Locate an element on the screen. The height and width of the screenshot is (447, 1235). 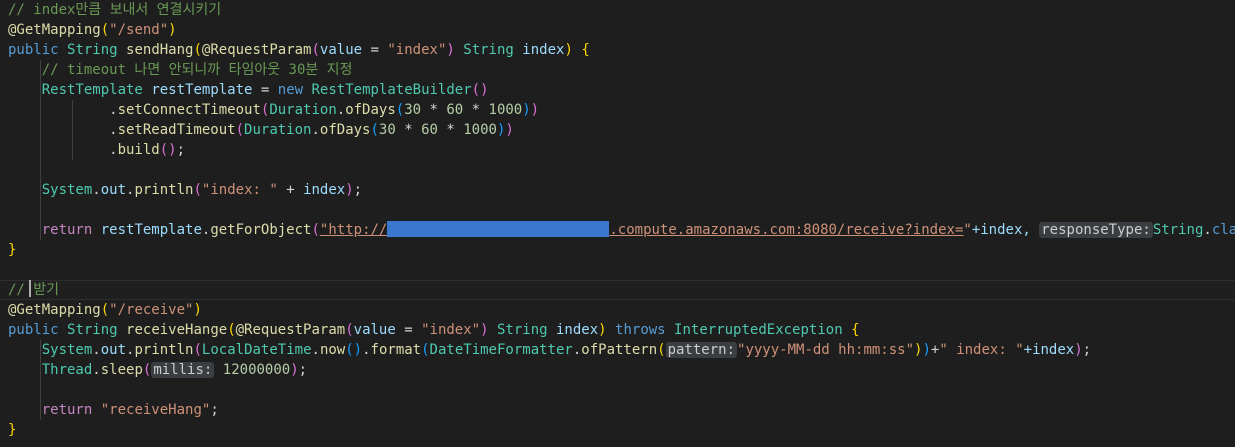
text-cursor is located at coordinates (30, 288).